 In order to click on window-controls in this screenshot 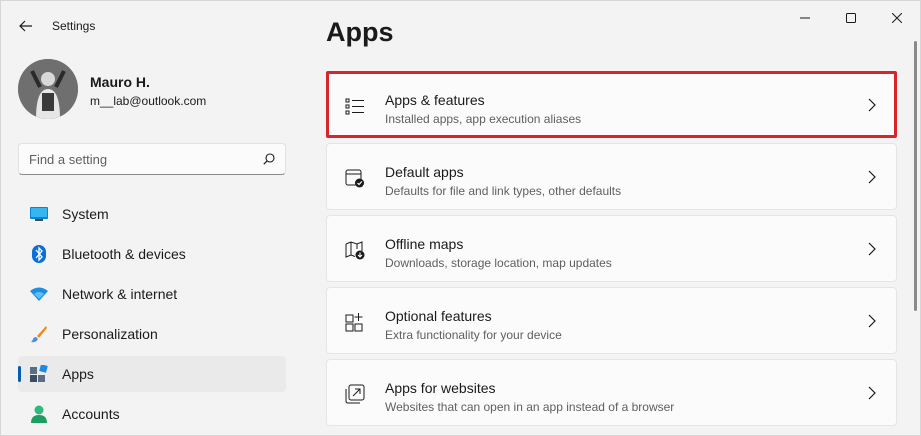, I will do `click(851, 18)`.